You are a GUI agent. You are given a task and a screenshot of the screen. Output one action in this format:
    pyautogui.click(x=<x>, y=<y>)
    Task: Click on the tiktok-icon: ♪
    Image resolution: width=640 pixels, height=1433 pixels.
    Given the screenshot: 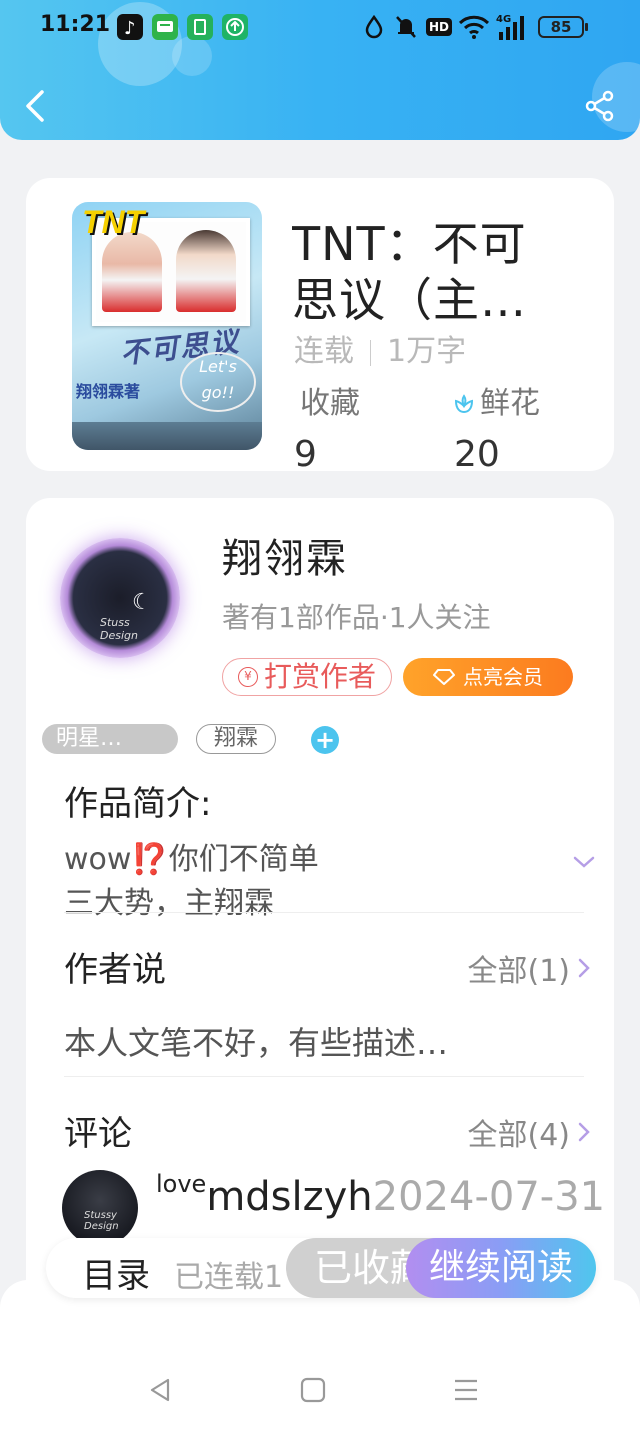 What is the action you would take?
    pyautogui.click(x=130, y=27)
    